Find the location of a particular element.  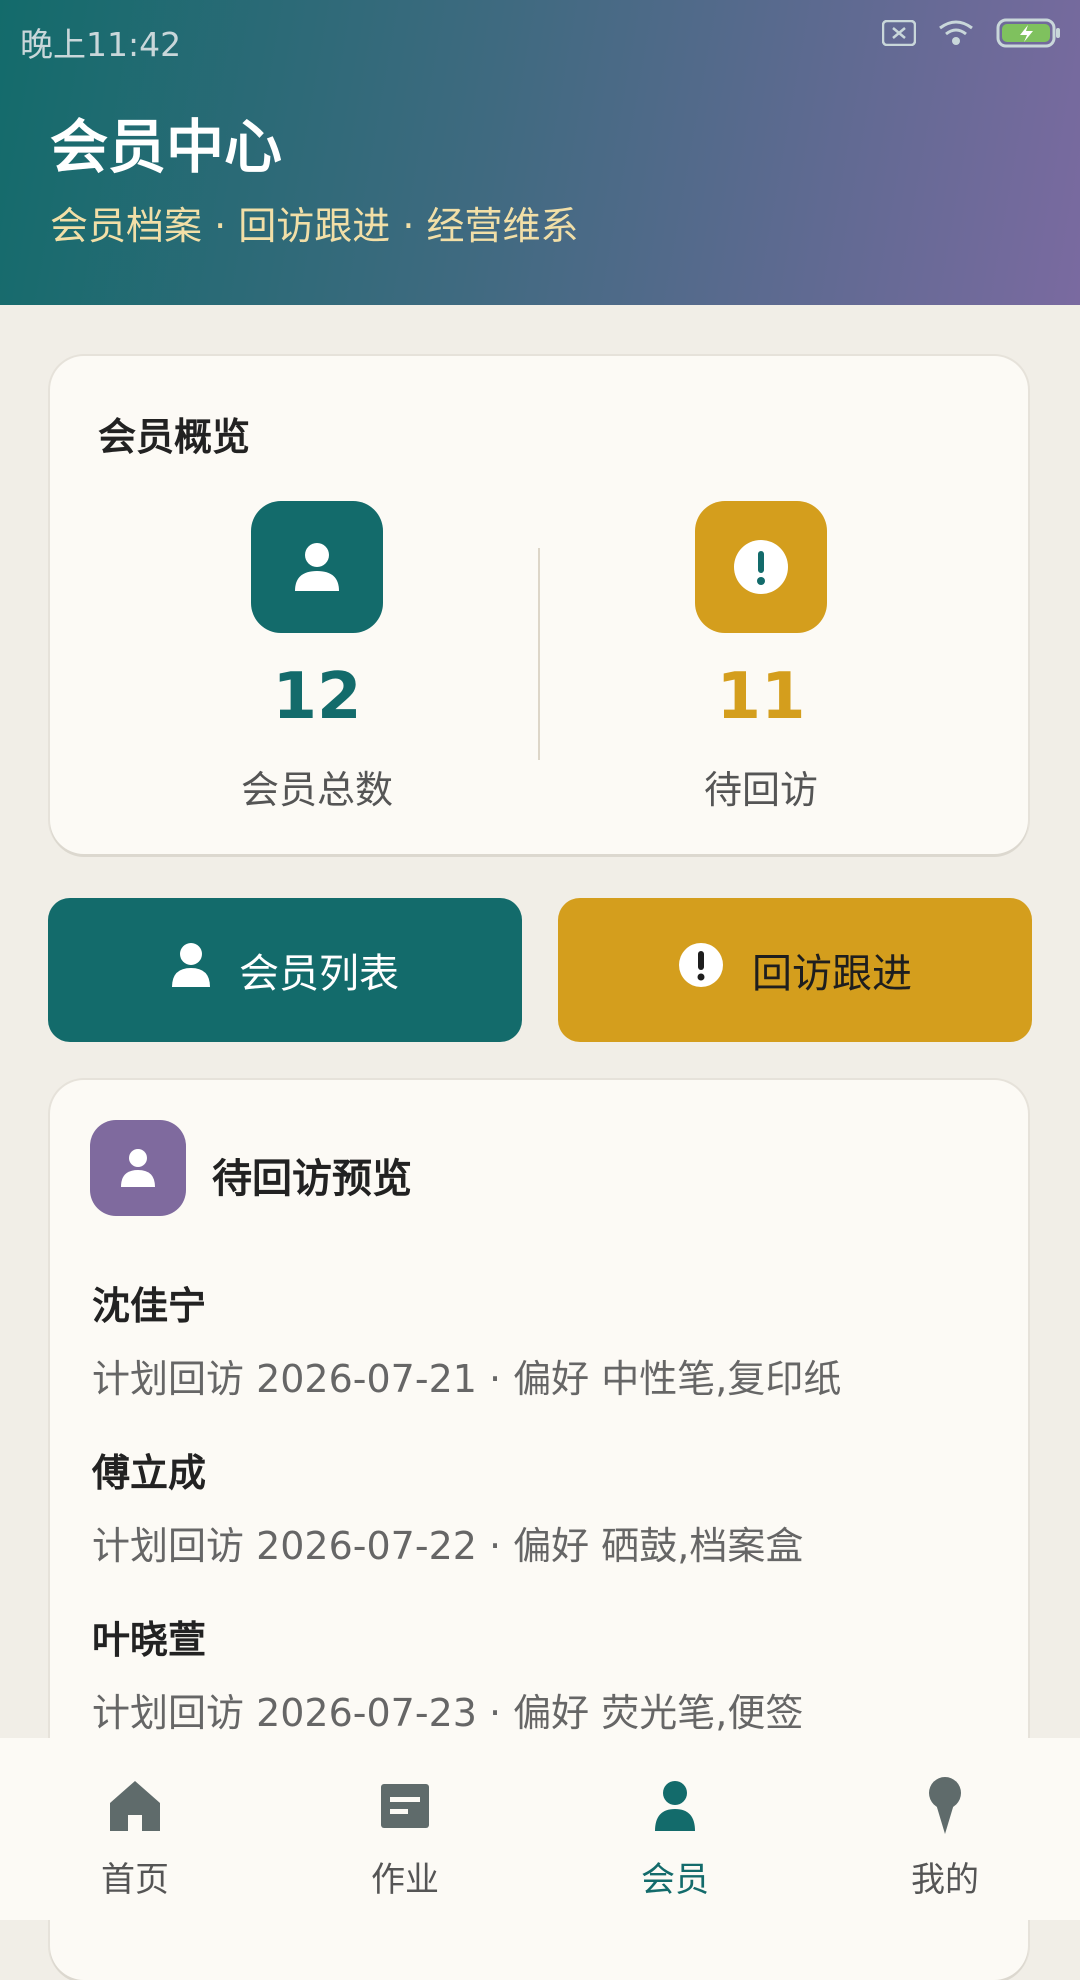

stat-total-members: 12 会员总数 is located at coordinates (317, 657).